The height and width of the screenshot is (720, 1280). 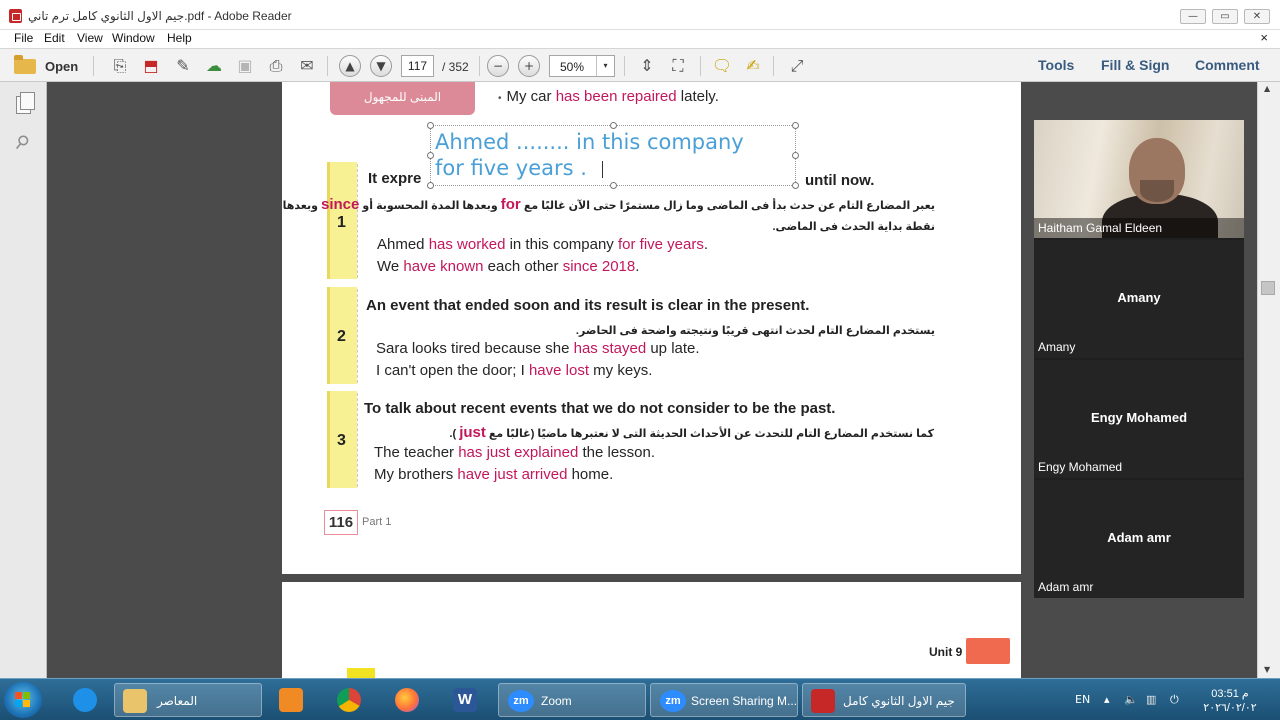 I want to click on taskbar-folder-button: المعاصر, so click(x=188, y=700).